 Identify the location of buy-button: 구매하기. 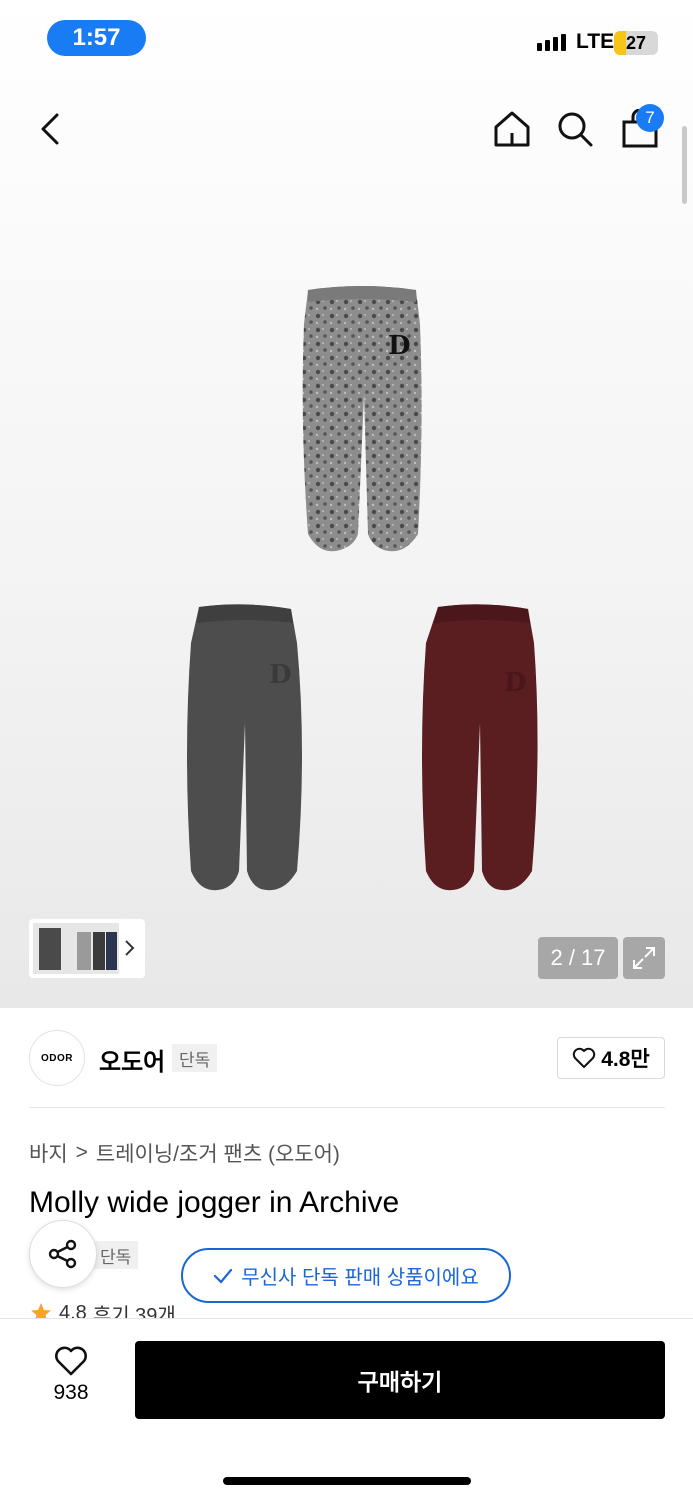
(400, 1380).